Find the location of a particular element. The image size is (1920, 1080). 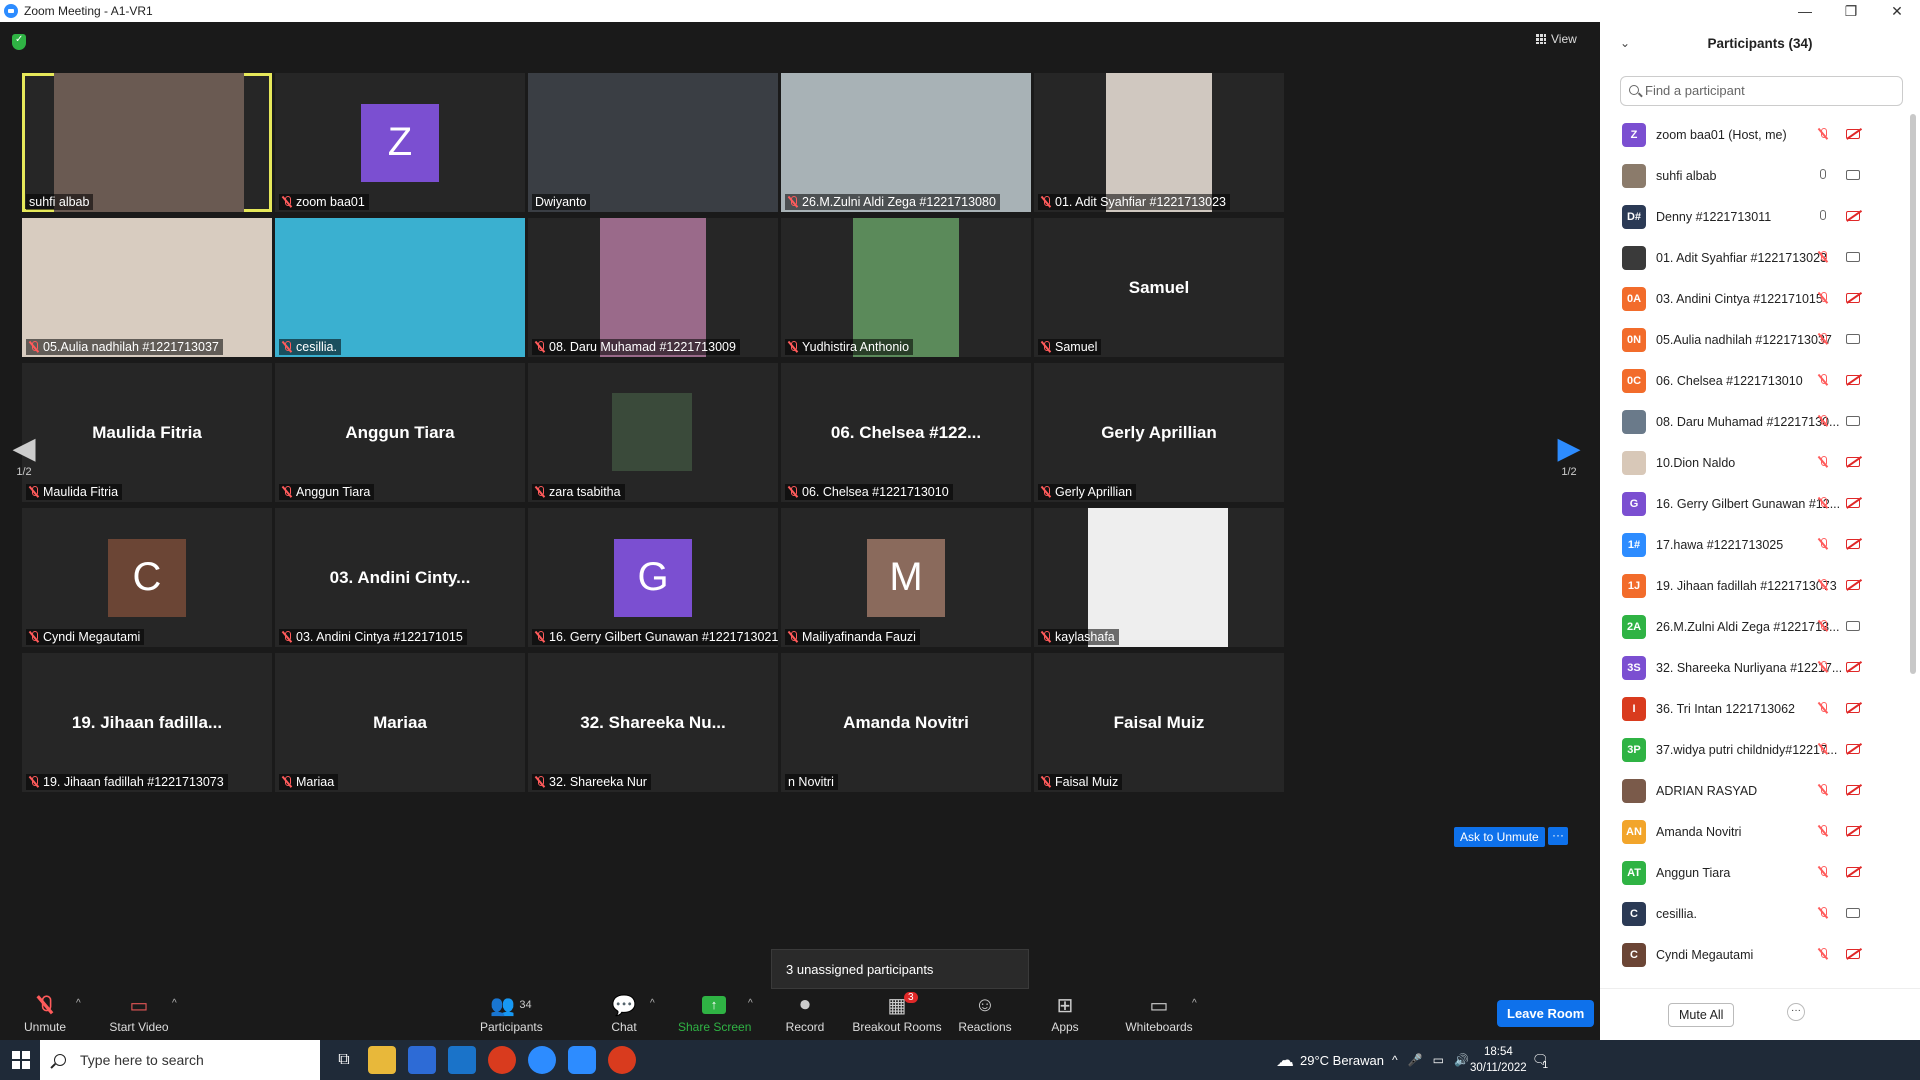

participant-list-item: 0A 03. Andini Cintya #122171015 is located at coordinates (1755, 298).